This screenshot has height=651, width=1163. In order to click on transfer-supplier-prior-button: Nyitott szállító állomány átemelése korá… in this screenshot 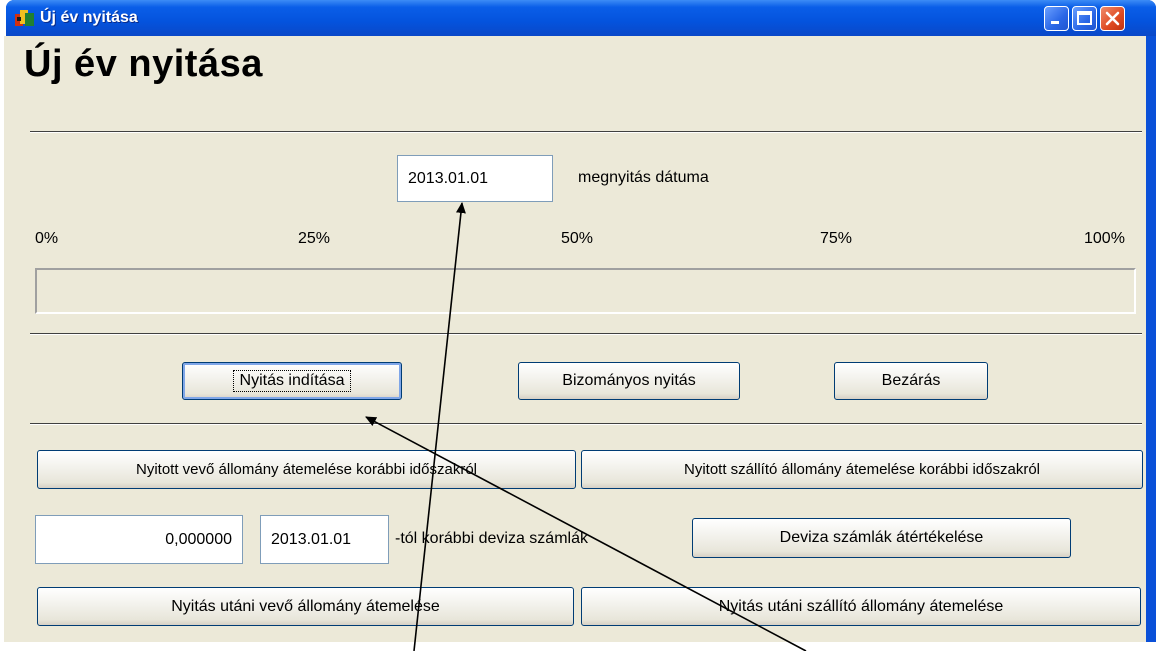, I will do `click(862, 469)`.